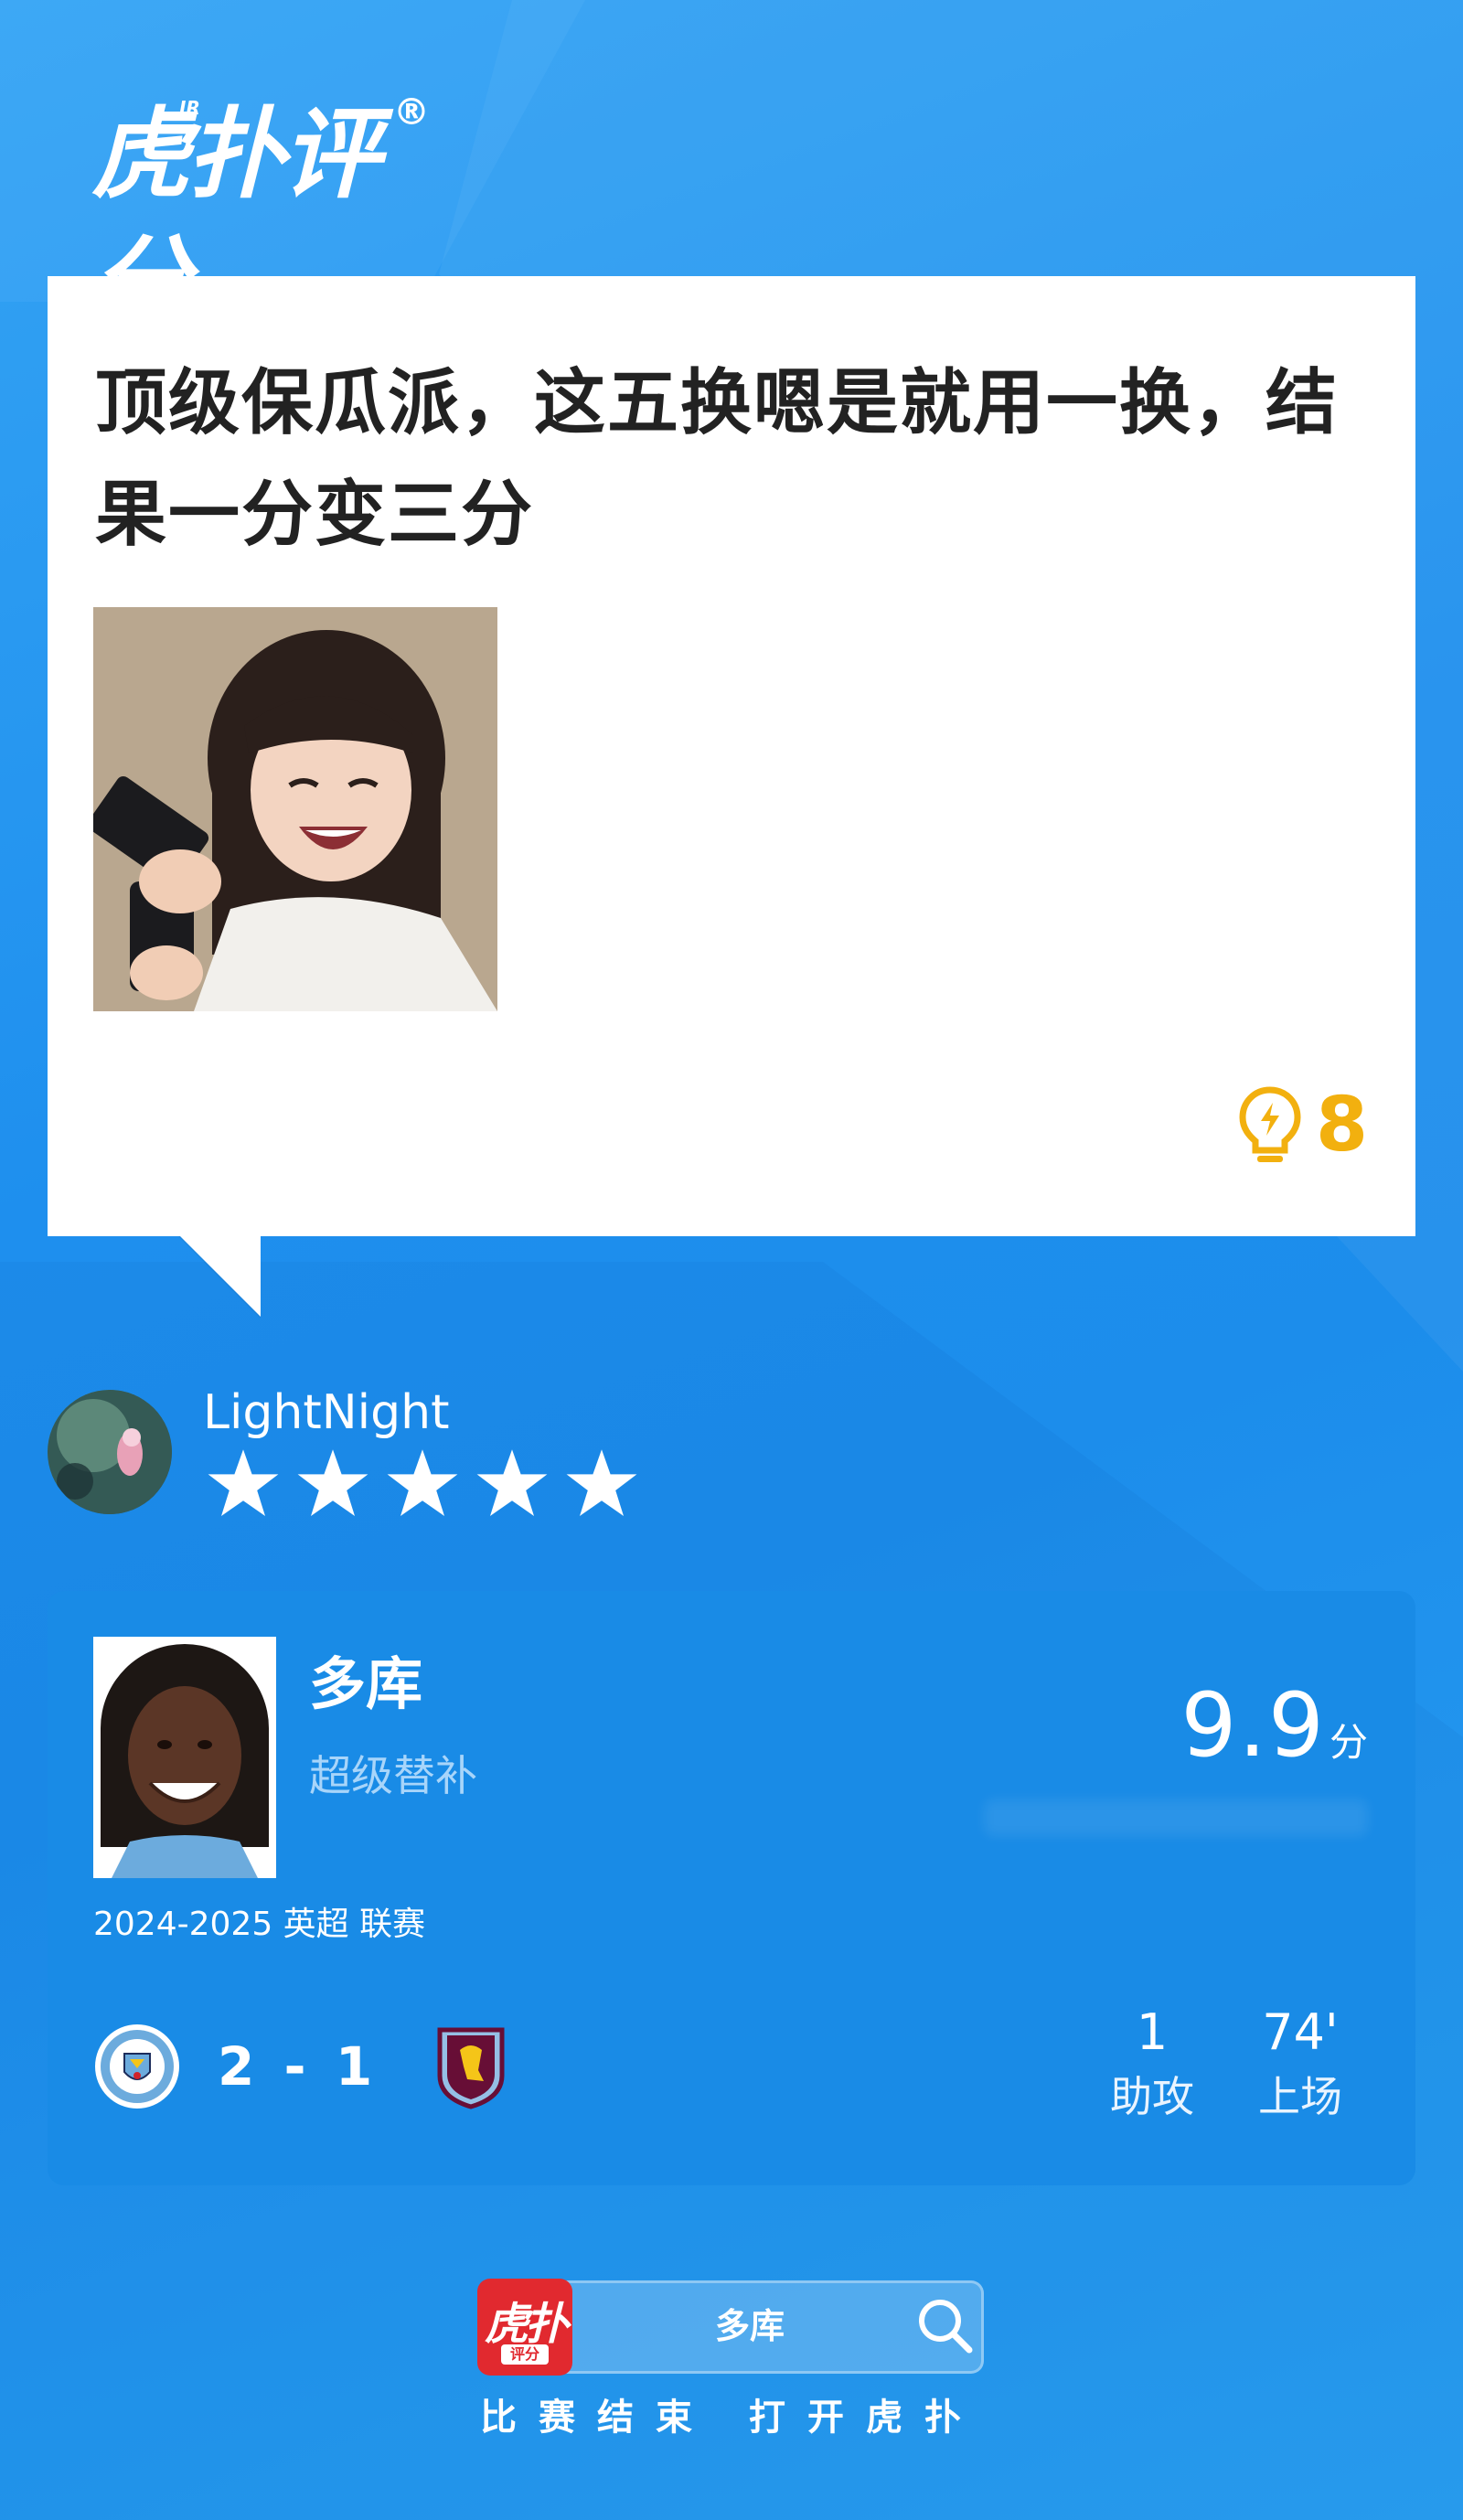  I want to click on stat-value: 74', so click(1300, 2032).